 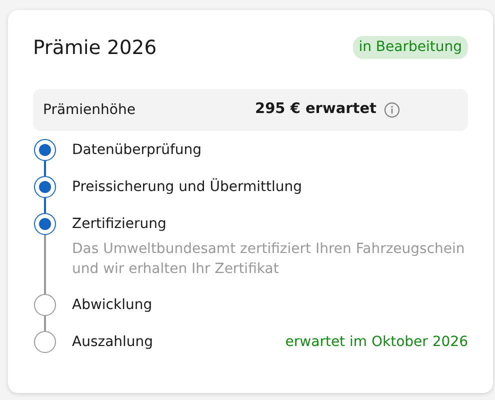 What do you see at coordinates (95, 48) in the screenshot?
I see `card-title: Prämie 2026` at bounding box center [95, 48].